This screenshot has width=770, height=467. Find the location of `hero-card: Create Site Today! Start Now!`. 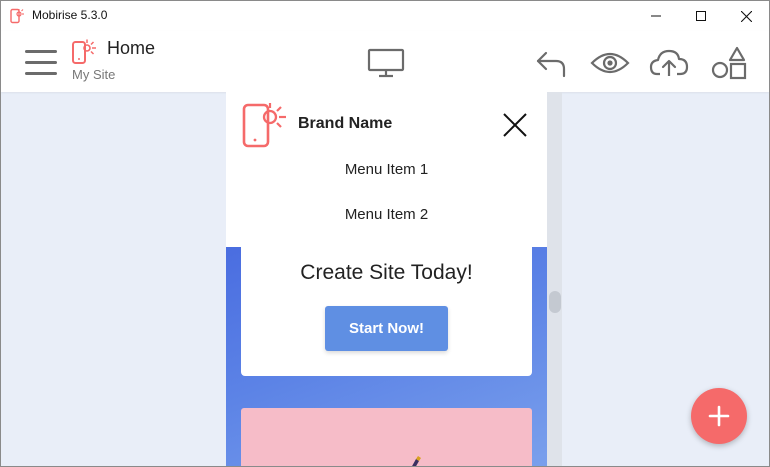

hero-card: Create Site Today! Start Now! is located at coordinates (386, 311).